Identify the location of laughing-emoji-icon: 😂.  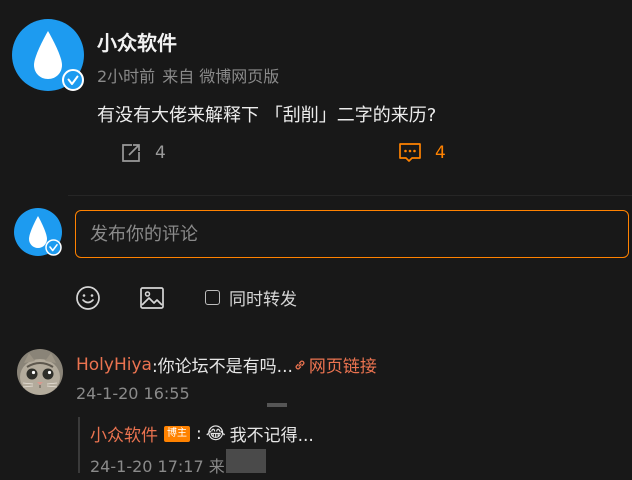
(215, 433).